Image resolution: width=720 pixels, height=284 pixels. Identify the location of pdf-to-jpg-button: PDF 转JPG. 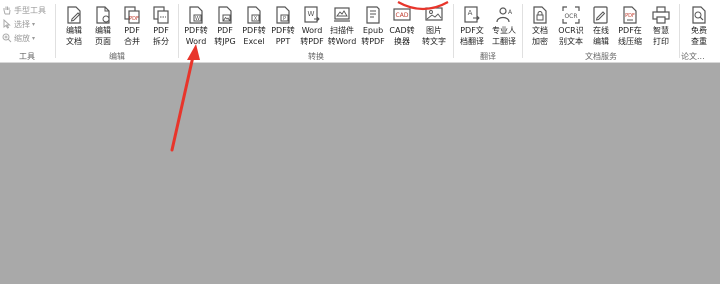
(225, 28).